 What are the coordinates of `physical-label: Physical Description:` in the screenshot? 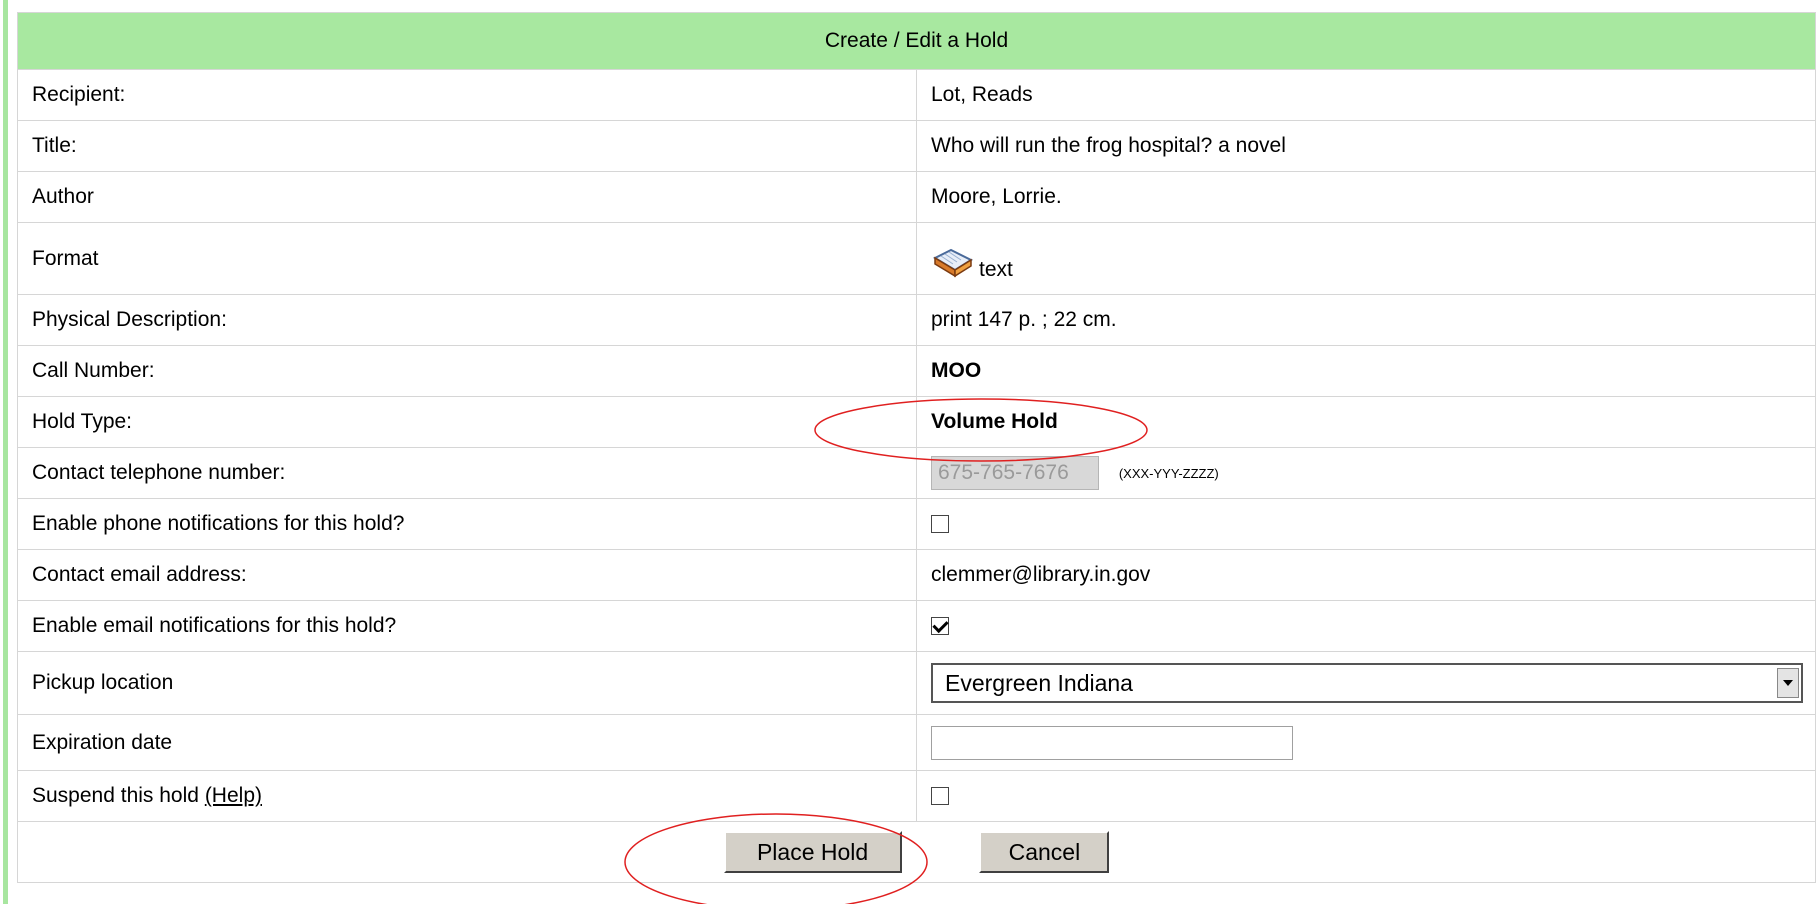 It's located at (467, 320).